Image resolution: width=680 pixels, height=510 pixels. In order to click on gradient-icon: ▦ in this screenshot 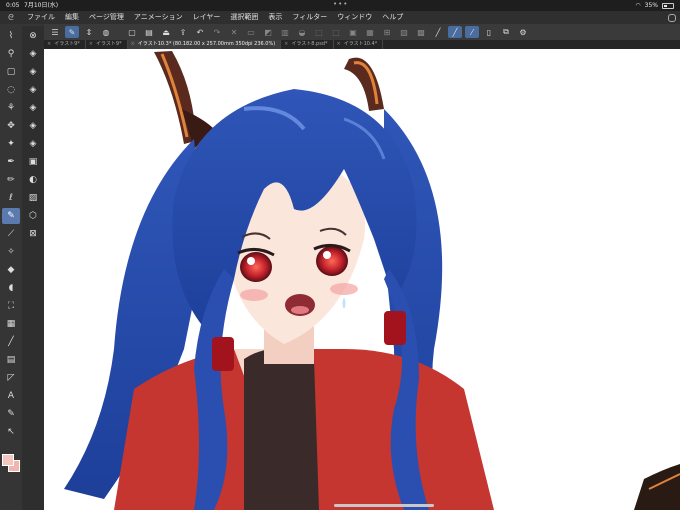, I will do `click(11, 324)`.